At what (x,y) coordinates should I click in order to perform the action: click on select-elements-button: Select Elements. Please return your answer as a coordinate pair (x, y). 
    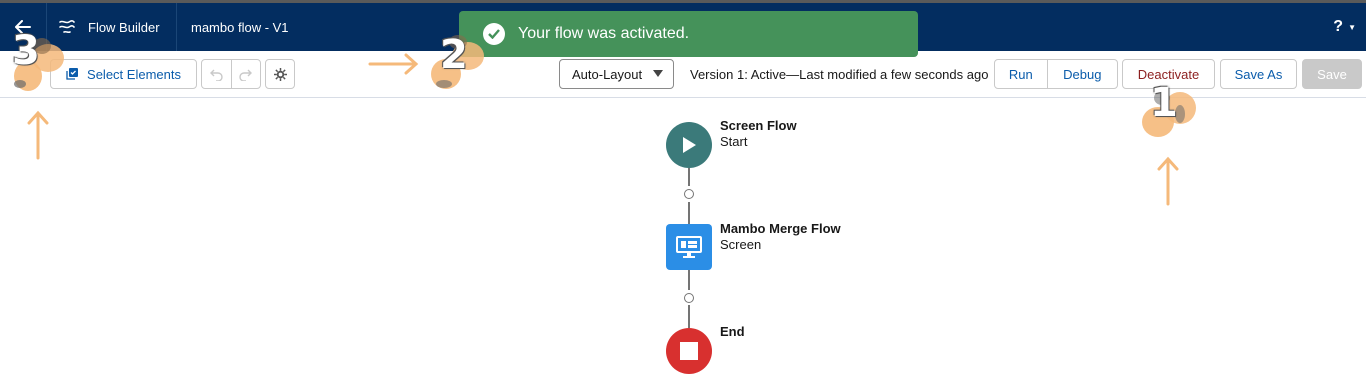
    Looking at the image, I should click on (123, 74).